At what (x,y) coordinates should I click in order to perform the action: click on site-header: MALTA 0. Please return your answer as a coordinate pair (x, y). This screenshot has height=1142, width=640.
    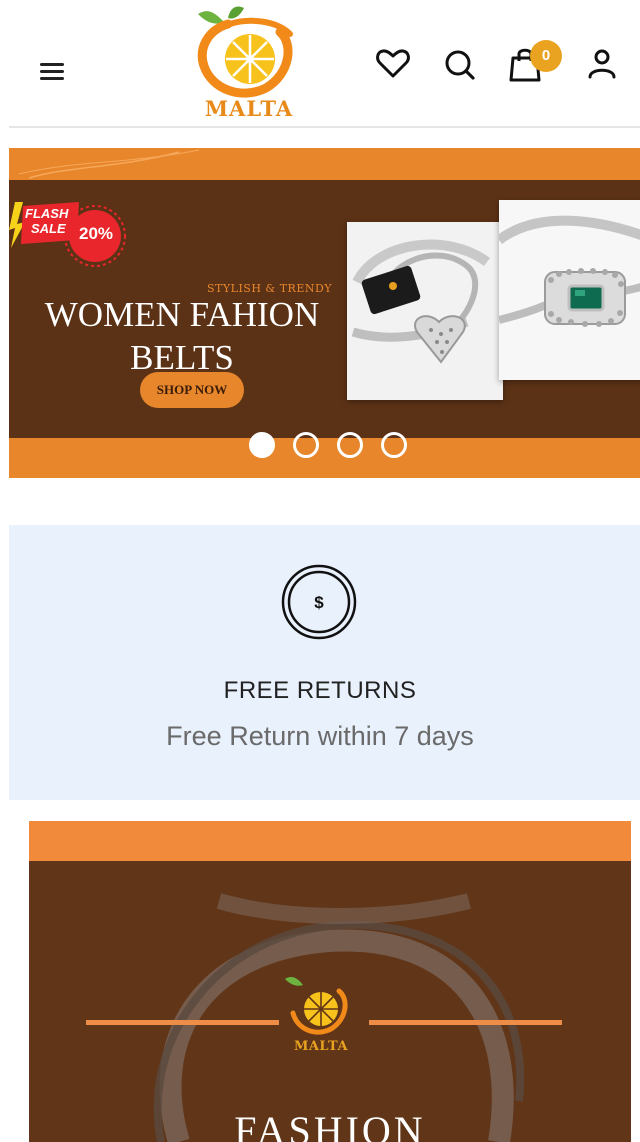
    Looking at the image, I should click on (320, 64).